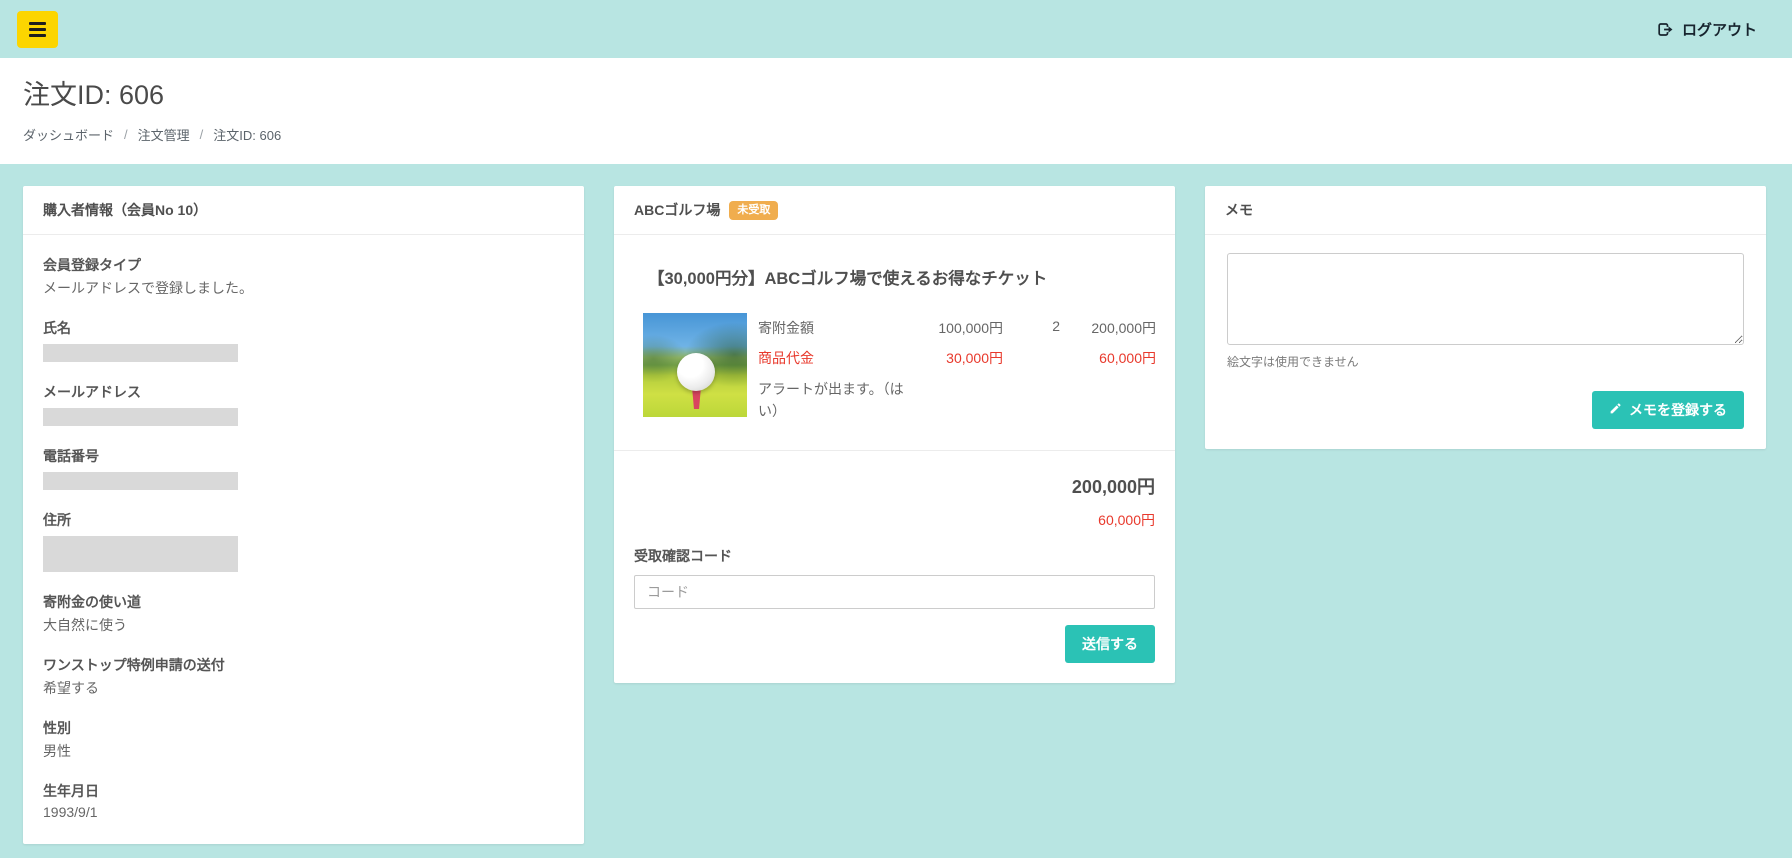 Image resolution: width=1792 pixels, height=858 pixels. Describe the element at coordinates (303, 800) in the screenshot. I see `field-birthdate: 生年月日 1993/9/1` at that location.